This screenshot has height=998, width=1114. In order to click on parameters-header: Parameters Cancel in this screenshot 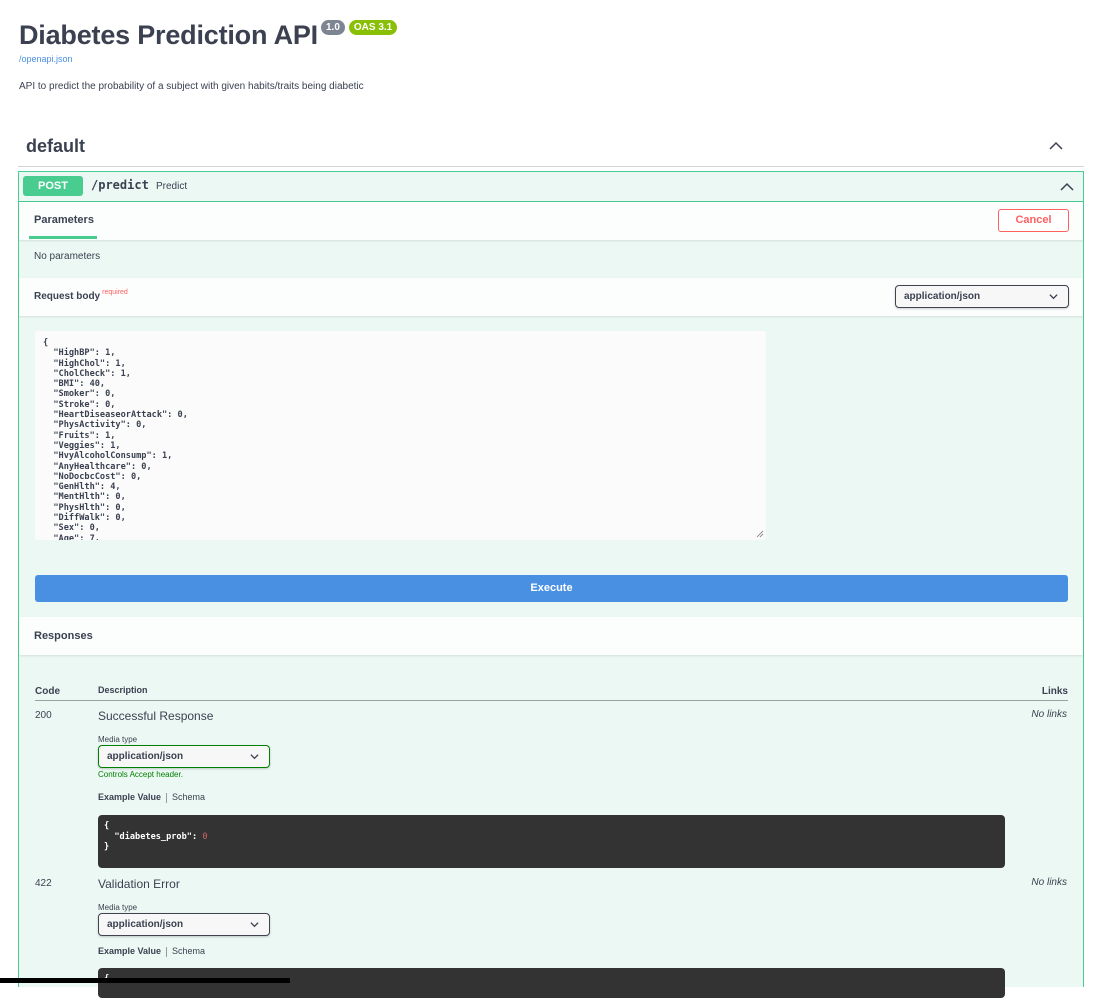, I will do `click(551, 221)`.